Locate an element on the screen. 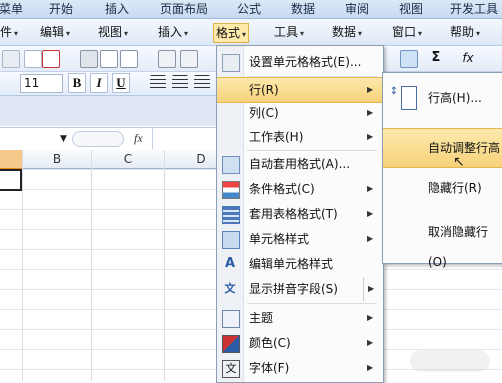 Image resolution: width=502 pixels, height=383 pixels. menu-item-sheet: 工作表(H) ▶ is located at coordinates (300, 137).